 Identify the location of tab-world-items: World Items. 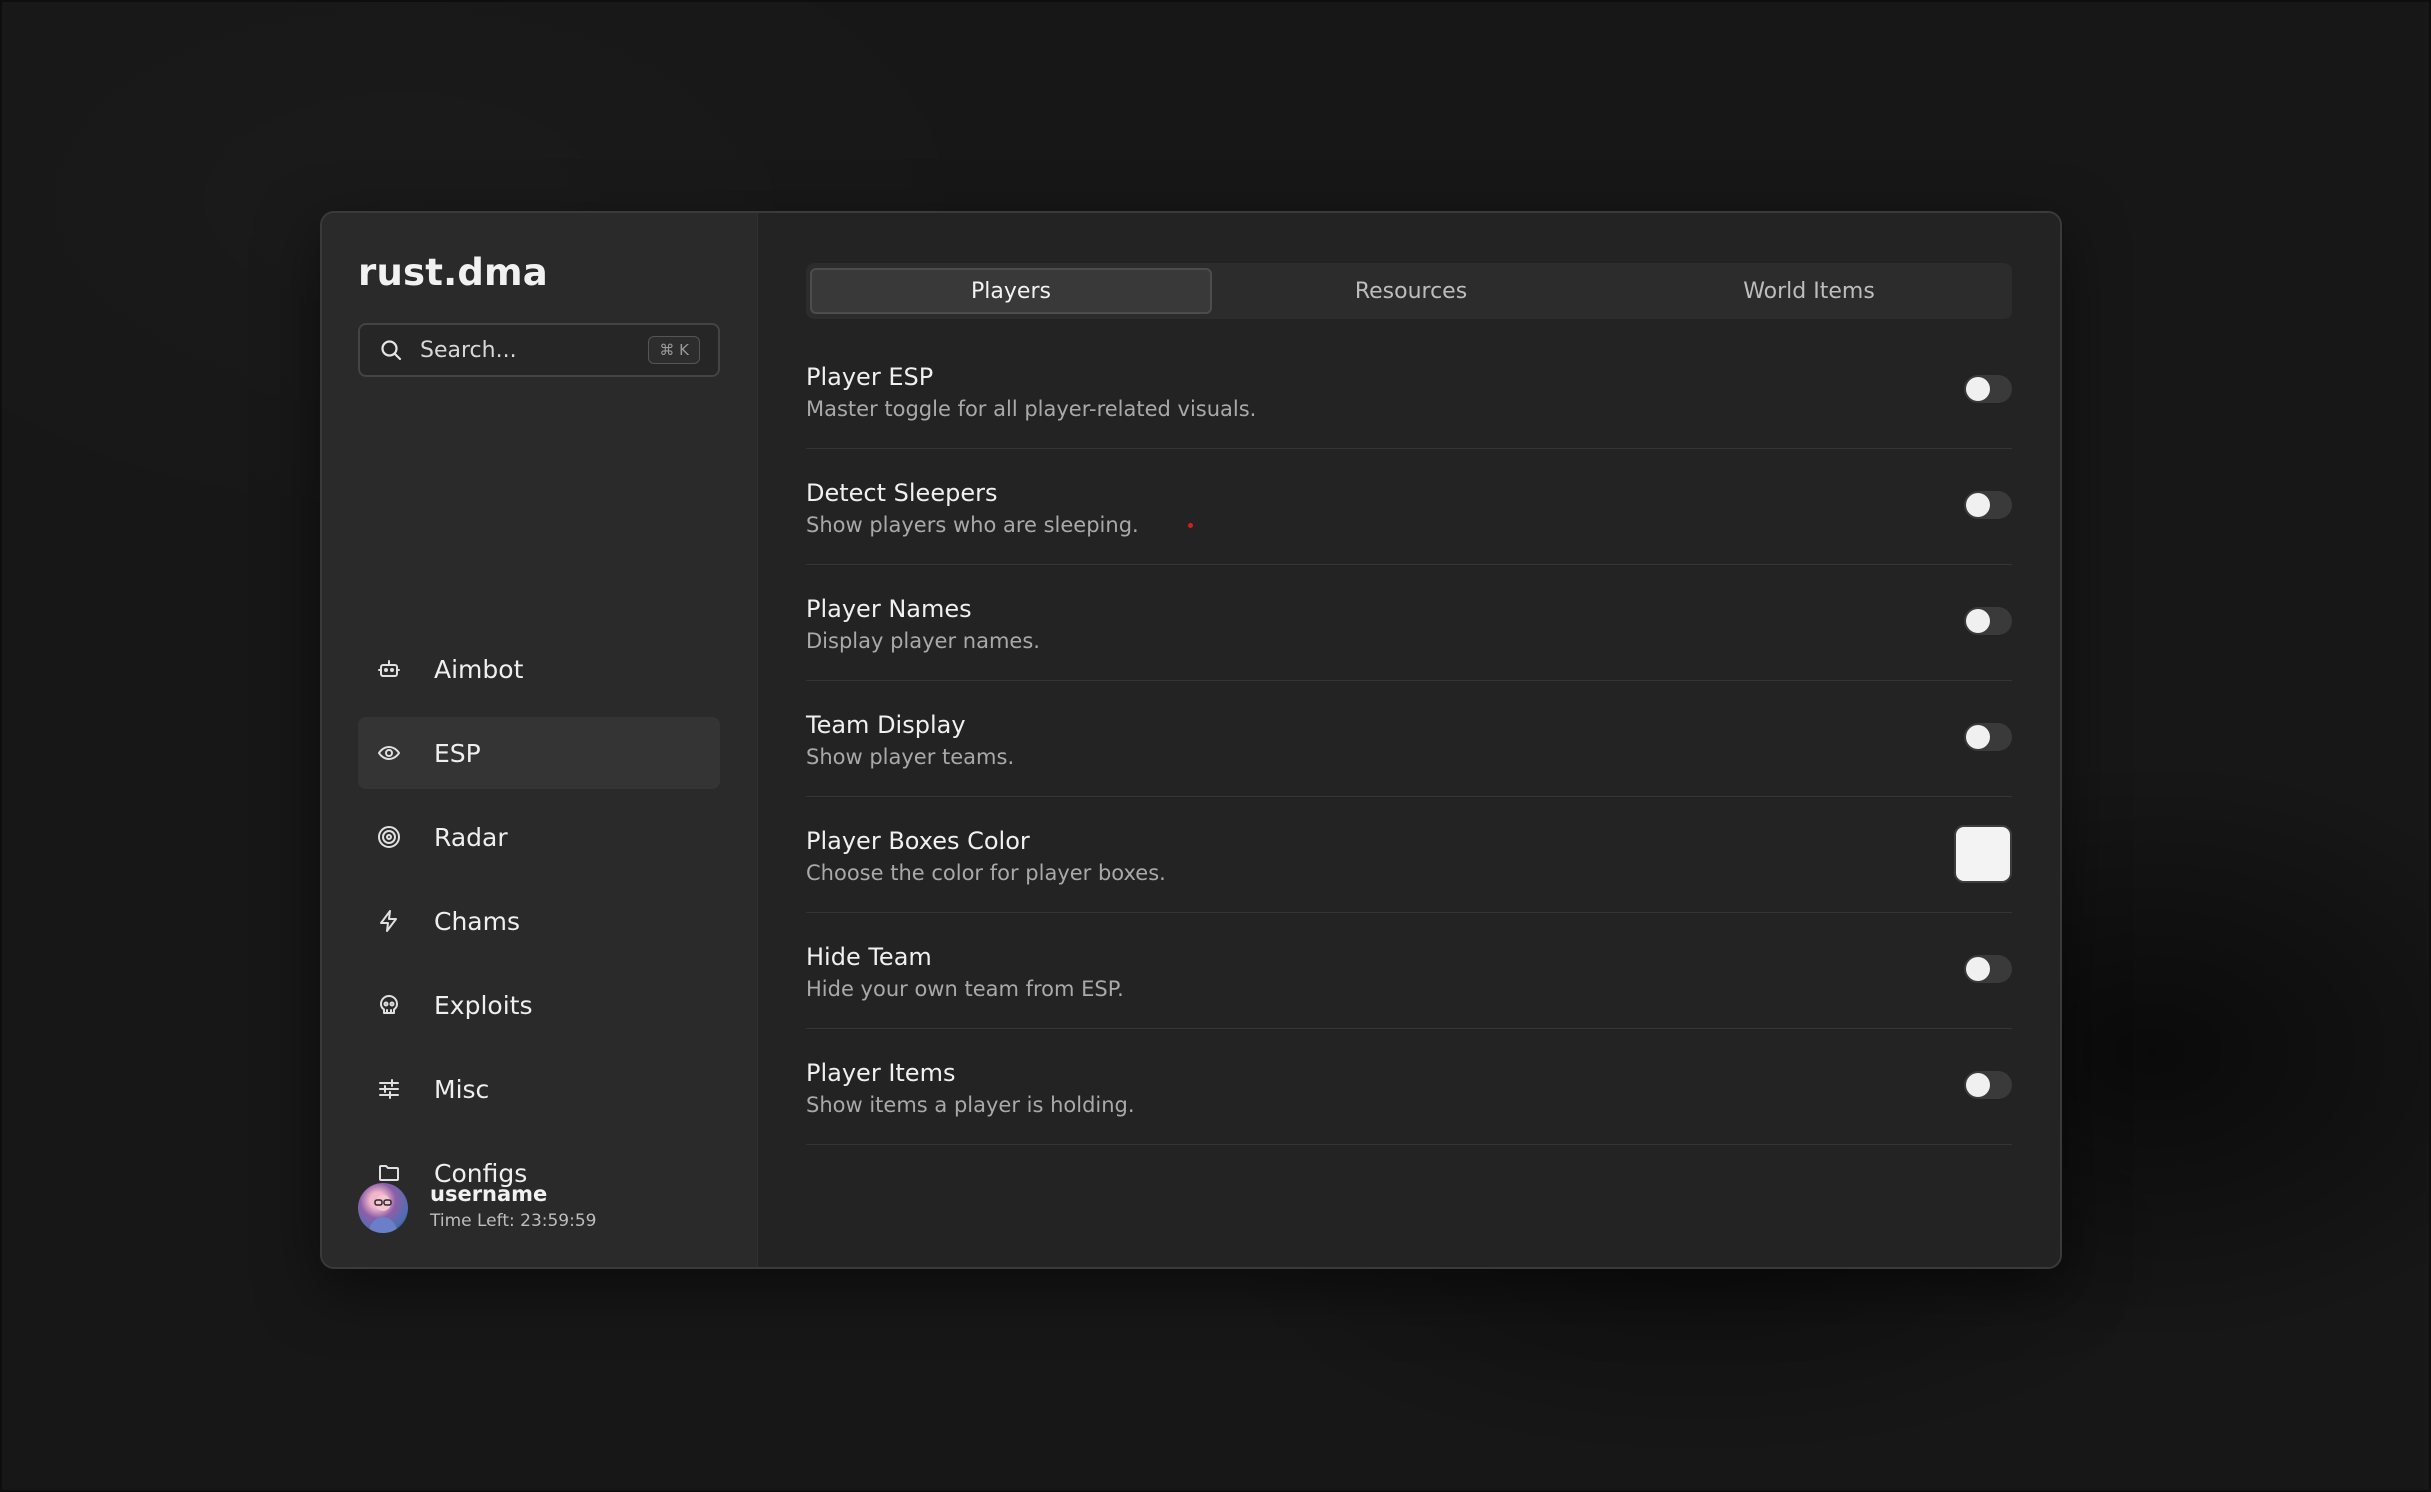
(1809, 291).